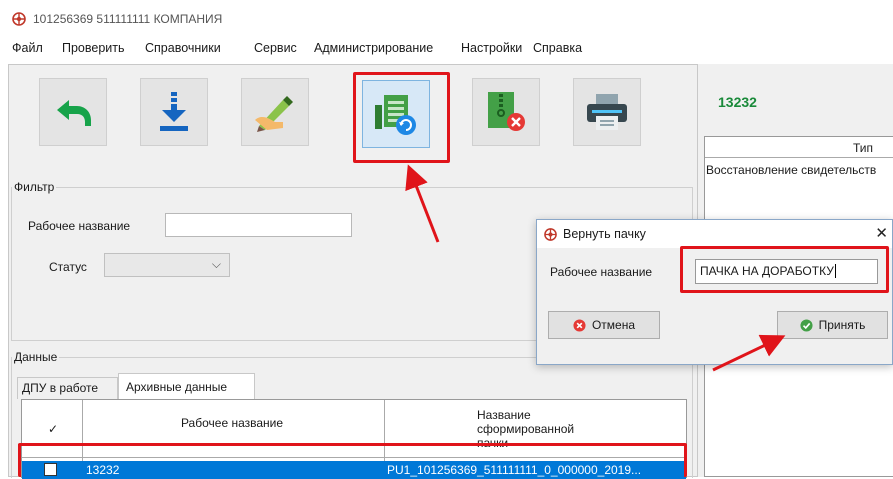 The height and width of the screenshot is (479, 893). Describe the element at coordinates (422, 203) in the screenshot. I see `arrow-to-button` at that location.